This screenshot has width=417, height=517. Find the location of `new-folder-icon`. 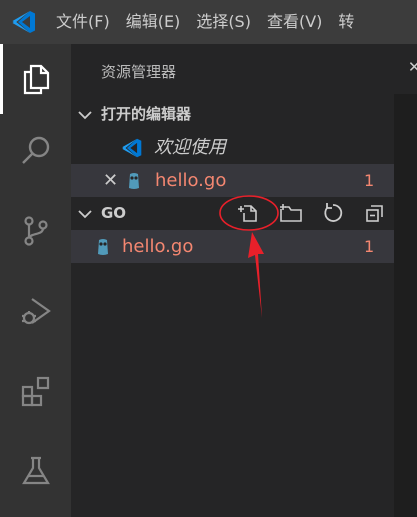

new-folder-icon is located at coordinates (291, 213).